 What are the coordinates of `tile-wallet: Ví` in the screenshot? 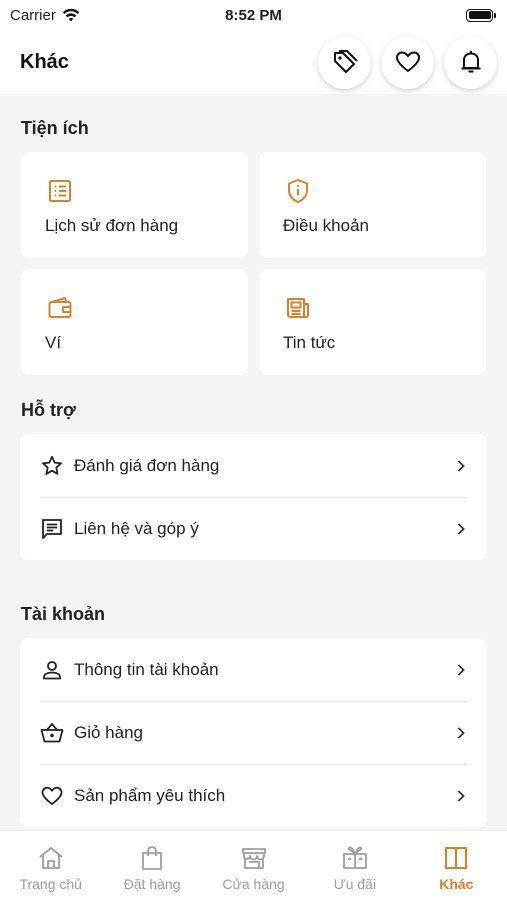 It's located at (134, 322).